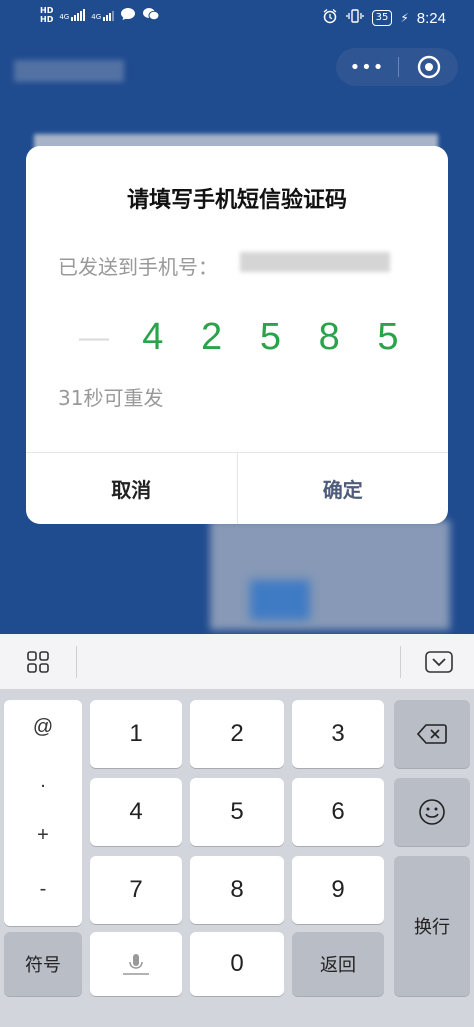 The image size is (474, 1027). What do you see at coordinates (72, 15) in the screenshot?
I see `signal-icon: 4G` at bounding box center [72, 15].